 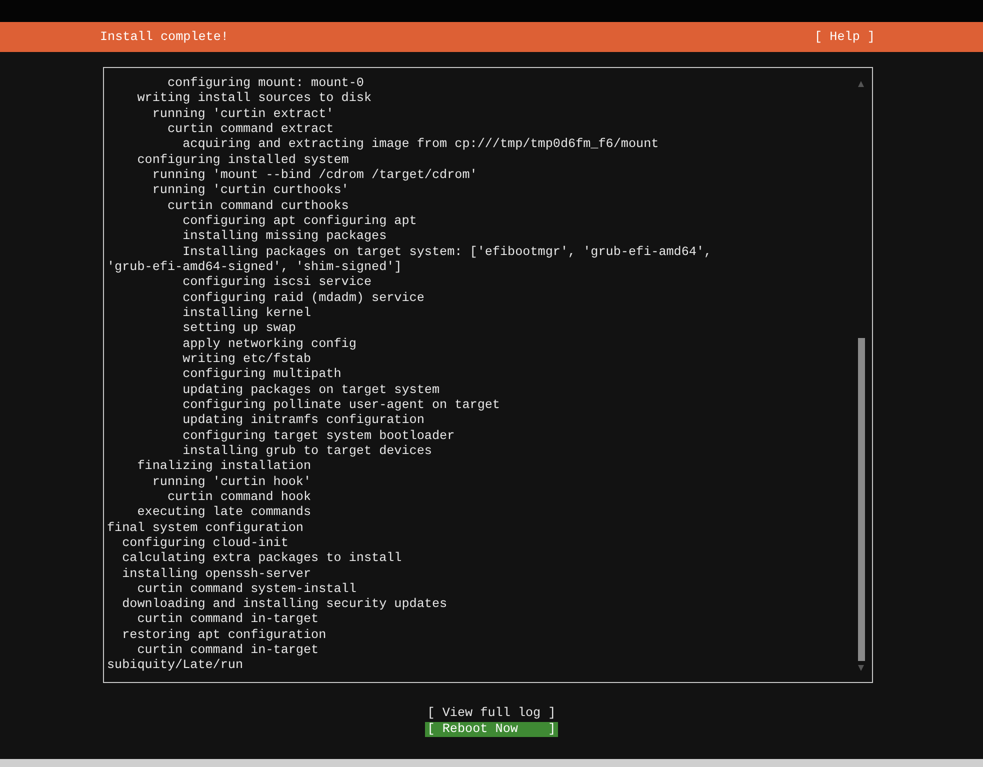 What do you see at coordinates (285, 237) in the screenshot?
I see `log-line: installing missing packages` at bounding box center [285, 237].